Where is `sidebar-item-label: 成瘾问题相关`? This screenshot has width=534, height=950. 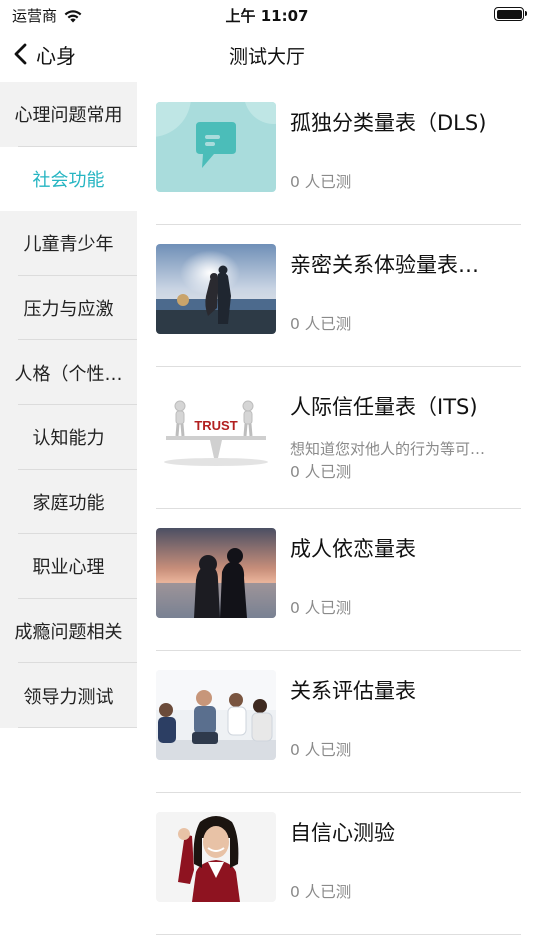
sidebar-item-label: 成瘾问题相关 is located at coordinates (68, 633).